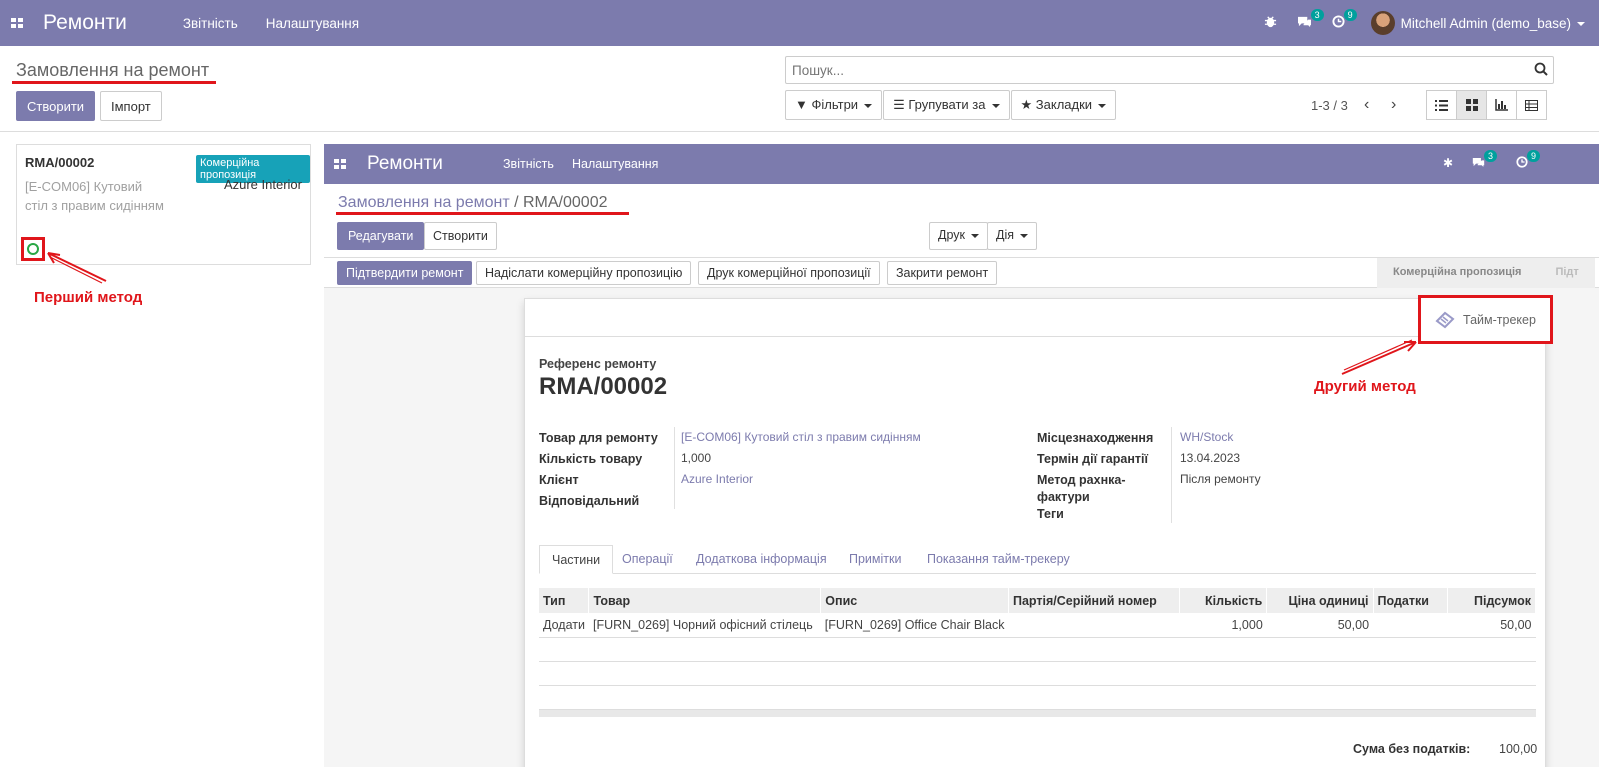 The height and width of the screenshot is (767, 1599). I want to click on app-name: Ремонти, so click(85, 23).